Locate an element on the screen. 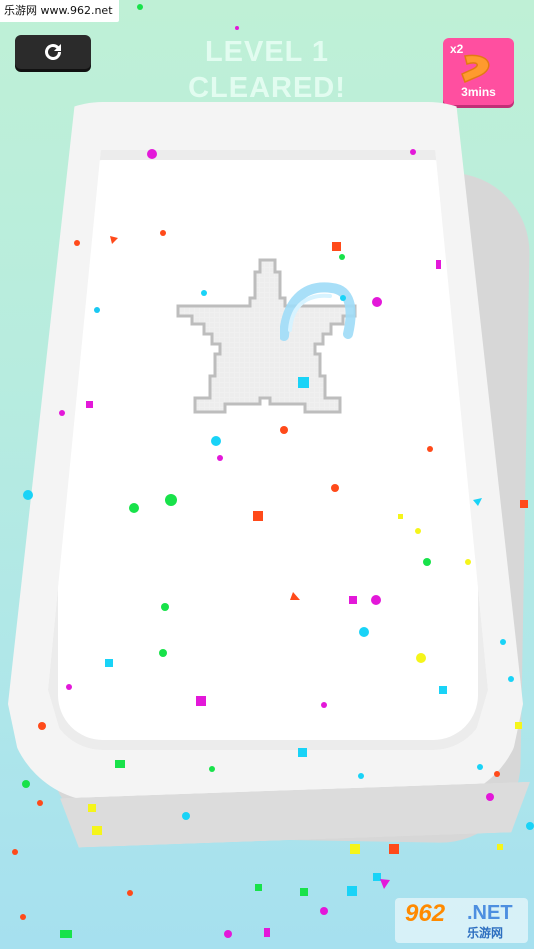 The image size is (534, 949). watermark-subtitle: 乐游网 is located at coordinates (485, 933).